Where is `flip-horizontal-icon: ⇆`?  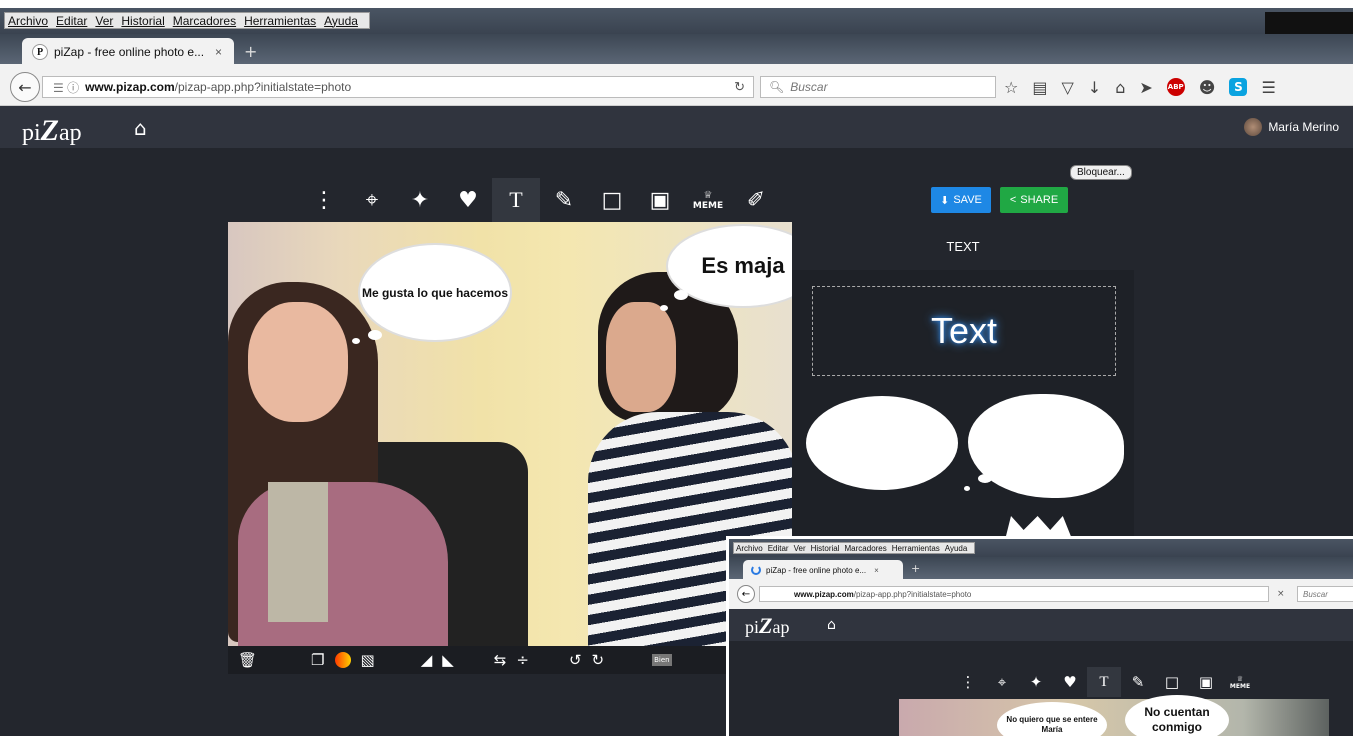
flip-horizontal-icon: ⇆ is located at coordinates (500, 660).